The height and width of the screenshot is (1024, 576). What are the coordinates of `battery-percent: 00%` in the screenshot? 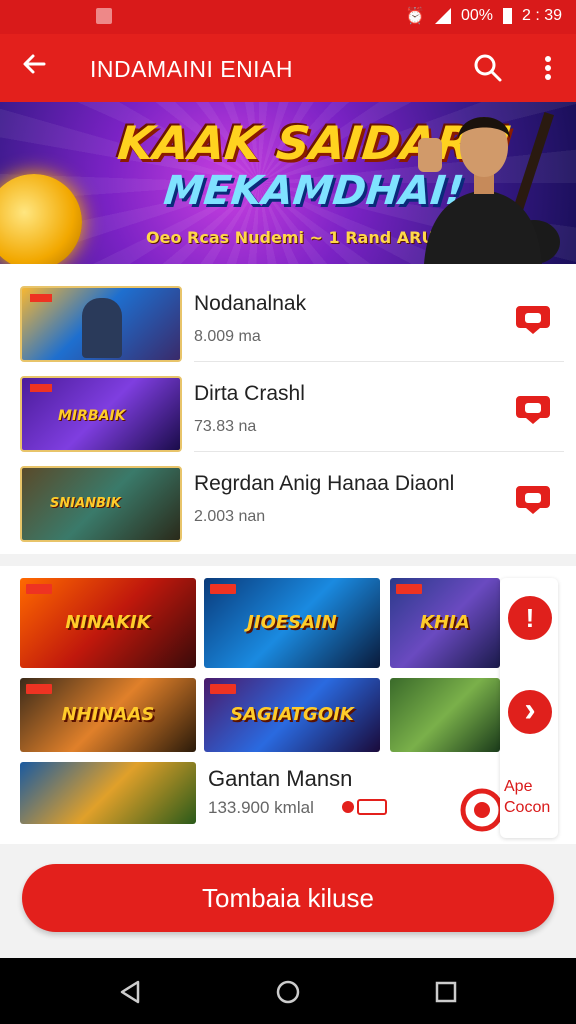 It's located at (476, 15).